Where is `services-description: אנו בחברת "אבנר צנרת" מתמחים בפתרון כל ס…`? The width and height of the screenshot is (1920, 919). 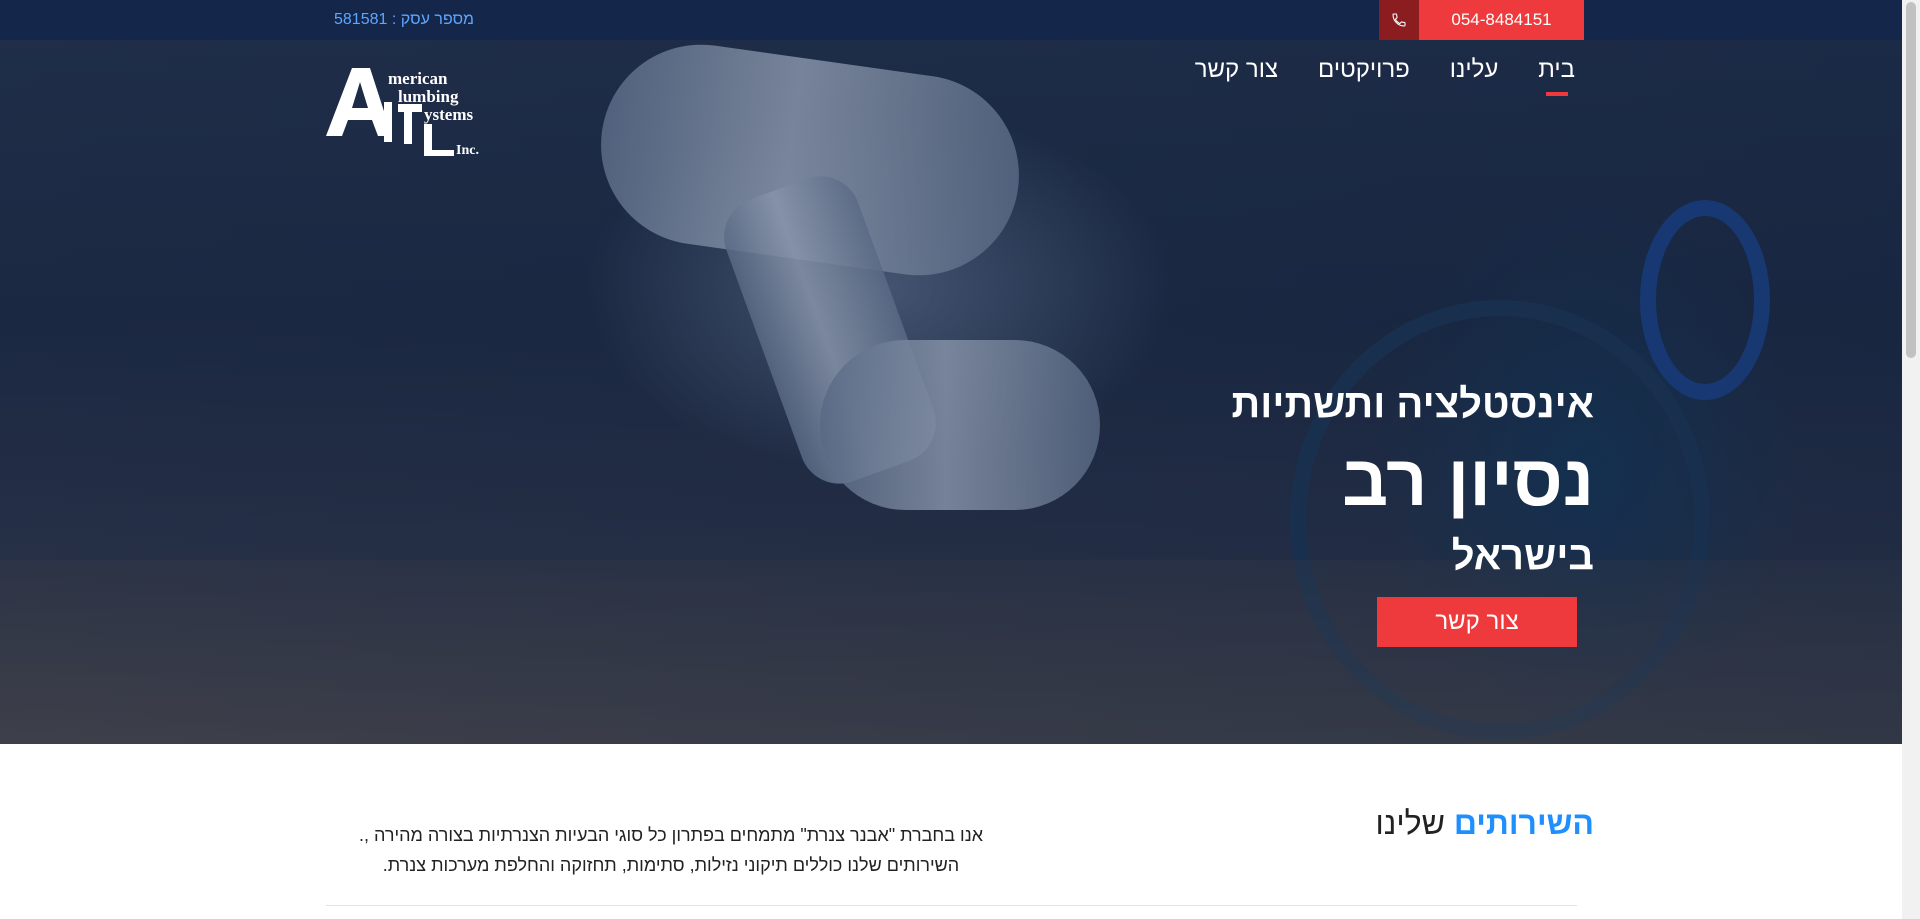
services-description: אנו בחברת "אבנר צנרת" מתמחים בפתרון כל ס… is located at coordinates (671, 850).